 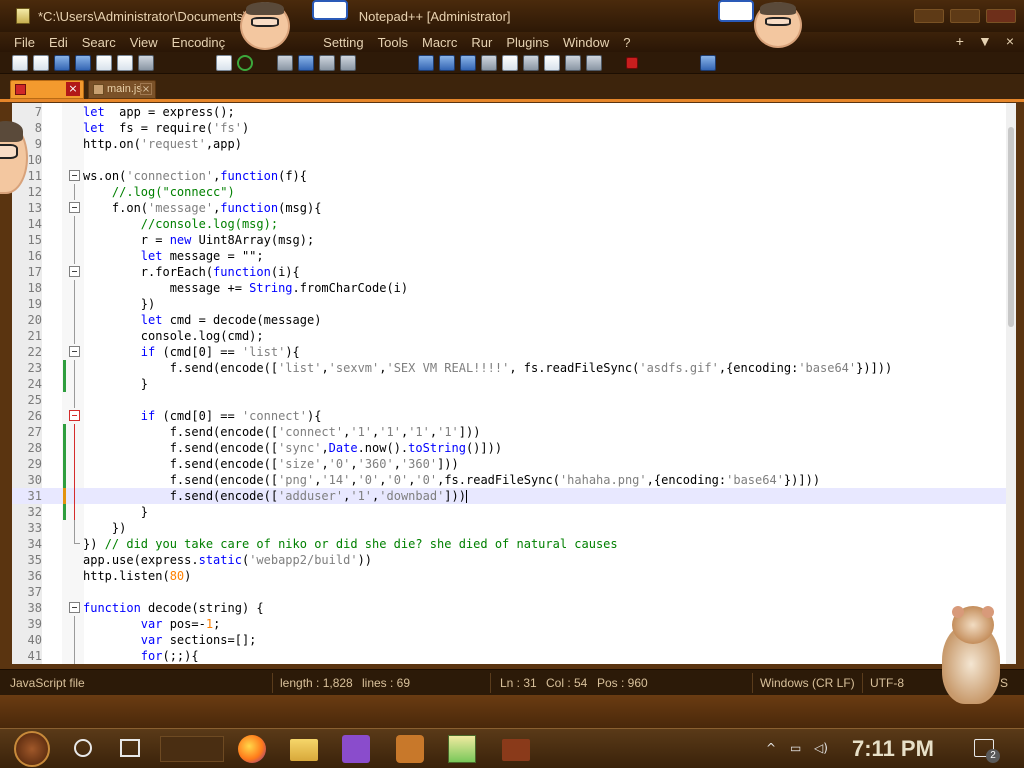 What do you see at coordinates (343, 42) in the screenshot?
I see `menu-settings: Setting` at bounding box center [343, 42].